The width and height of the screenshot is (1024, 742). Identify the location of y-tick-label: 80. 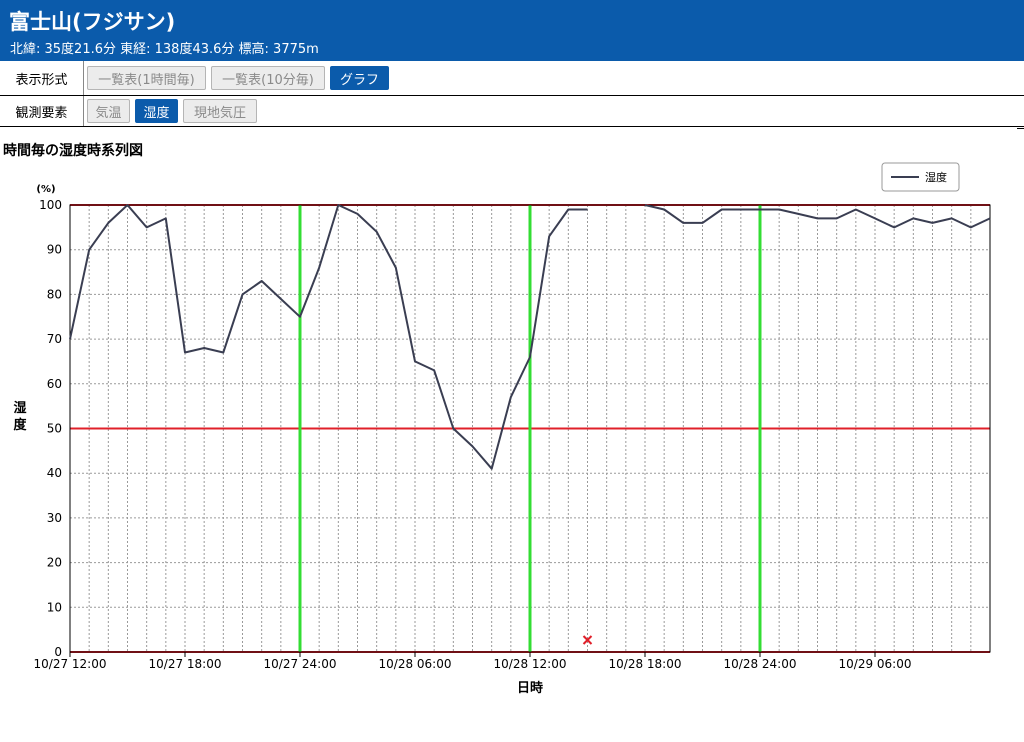
(54, 294).